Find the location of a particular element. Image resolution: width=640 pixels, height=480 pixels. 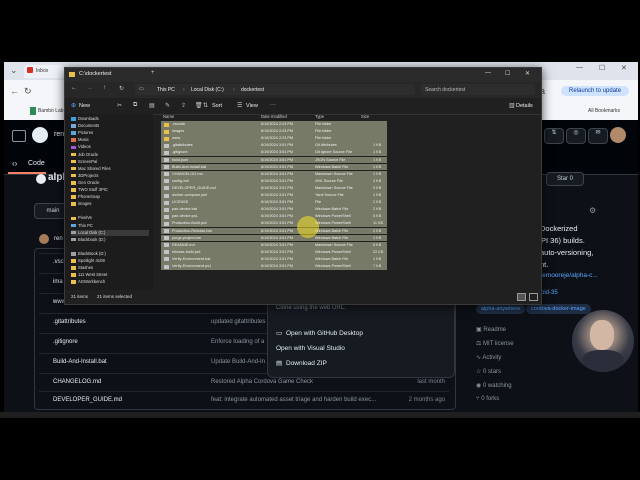

share-icon: ⇪ is located at coordinates (183, 105).